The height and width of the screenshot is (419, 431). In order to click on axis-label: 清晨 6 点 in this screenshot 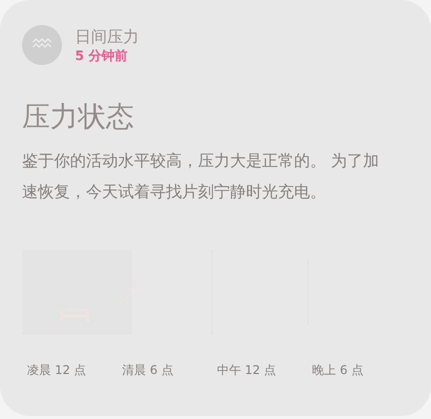, I will do `click(148, 370)`.